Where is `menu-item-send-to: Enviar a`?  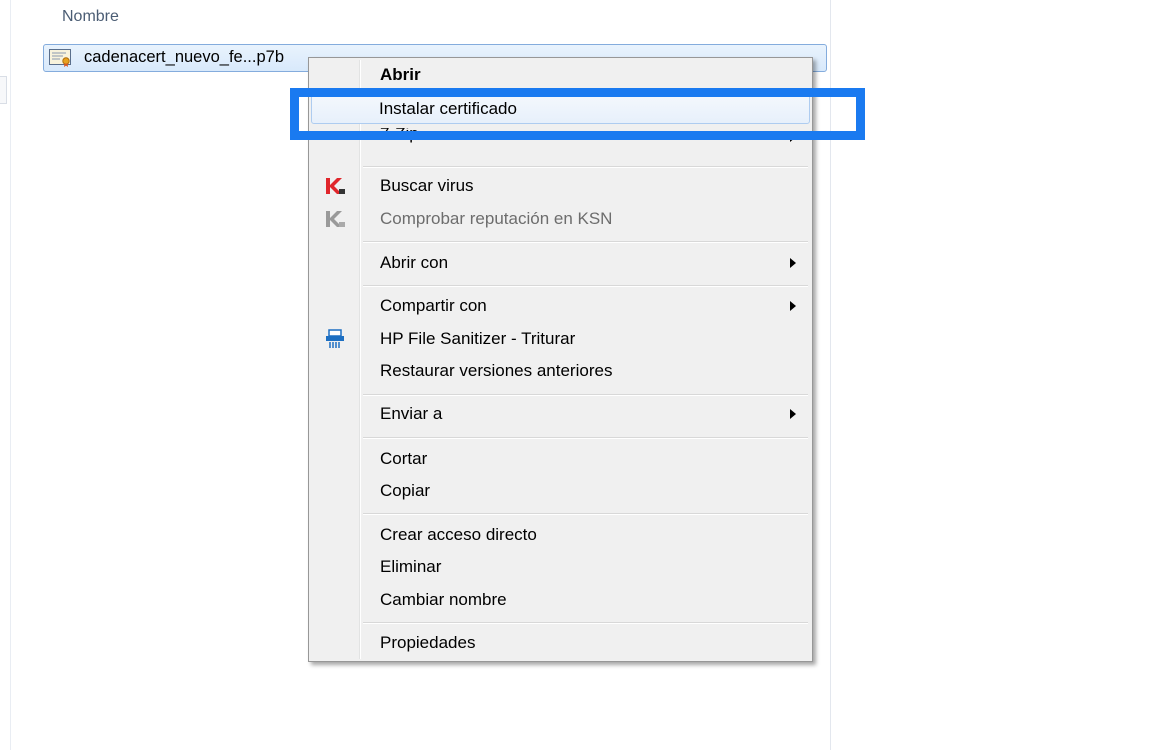 menu-item-send-to: Enviar a is located at coordinates (560, 414).